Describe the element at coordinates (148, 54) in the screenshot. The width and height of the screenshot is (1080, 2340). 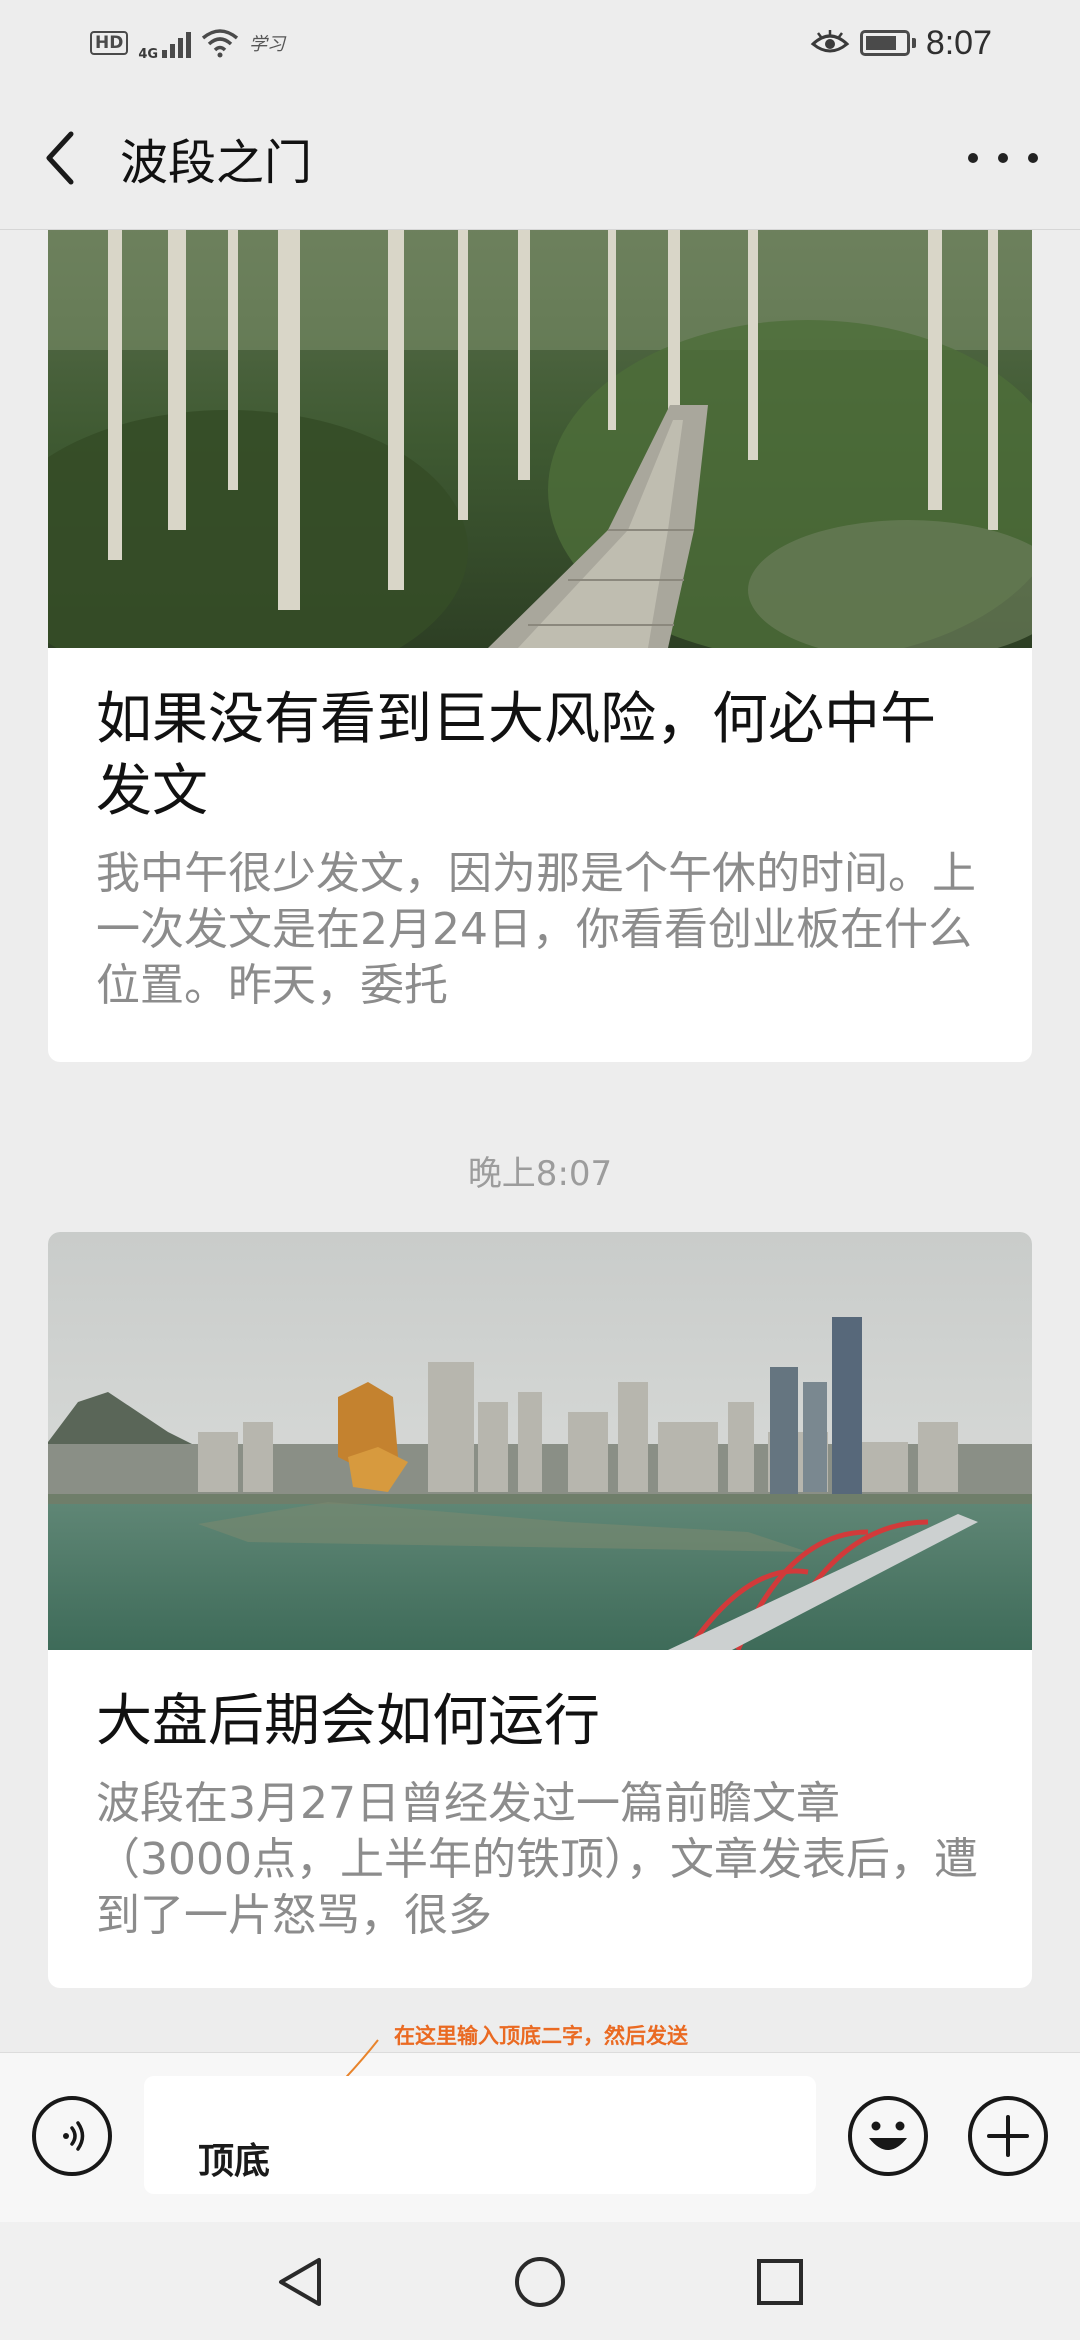
I see `network-type: 4G` at that location.